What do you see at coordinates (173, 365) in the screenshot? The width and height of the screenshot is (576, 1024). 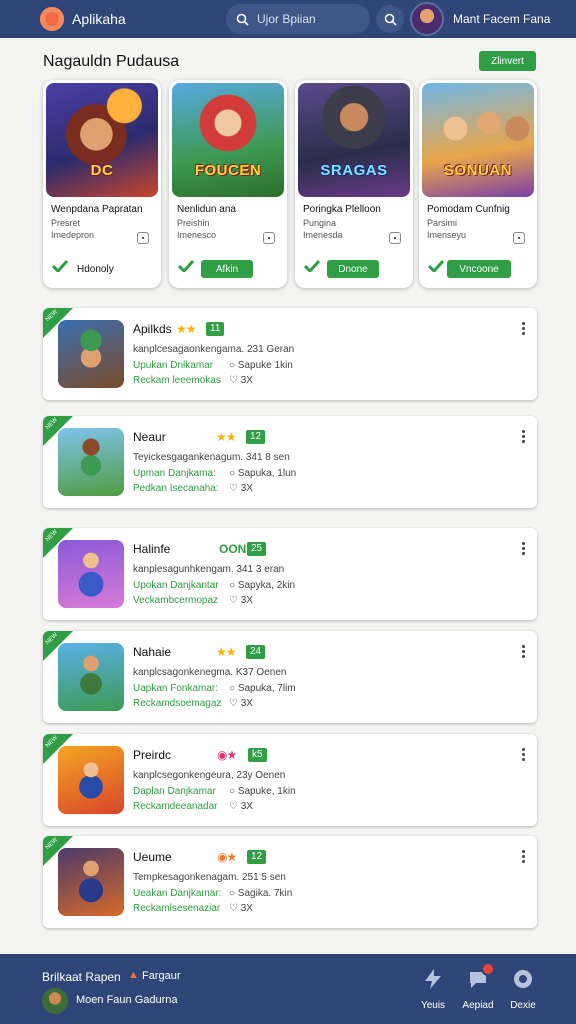 I see `app-link: Upukan Dnlkamar` at bounding box center [173, 365].